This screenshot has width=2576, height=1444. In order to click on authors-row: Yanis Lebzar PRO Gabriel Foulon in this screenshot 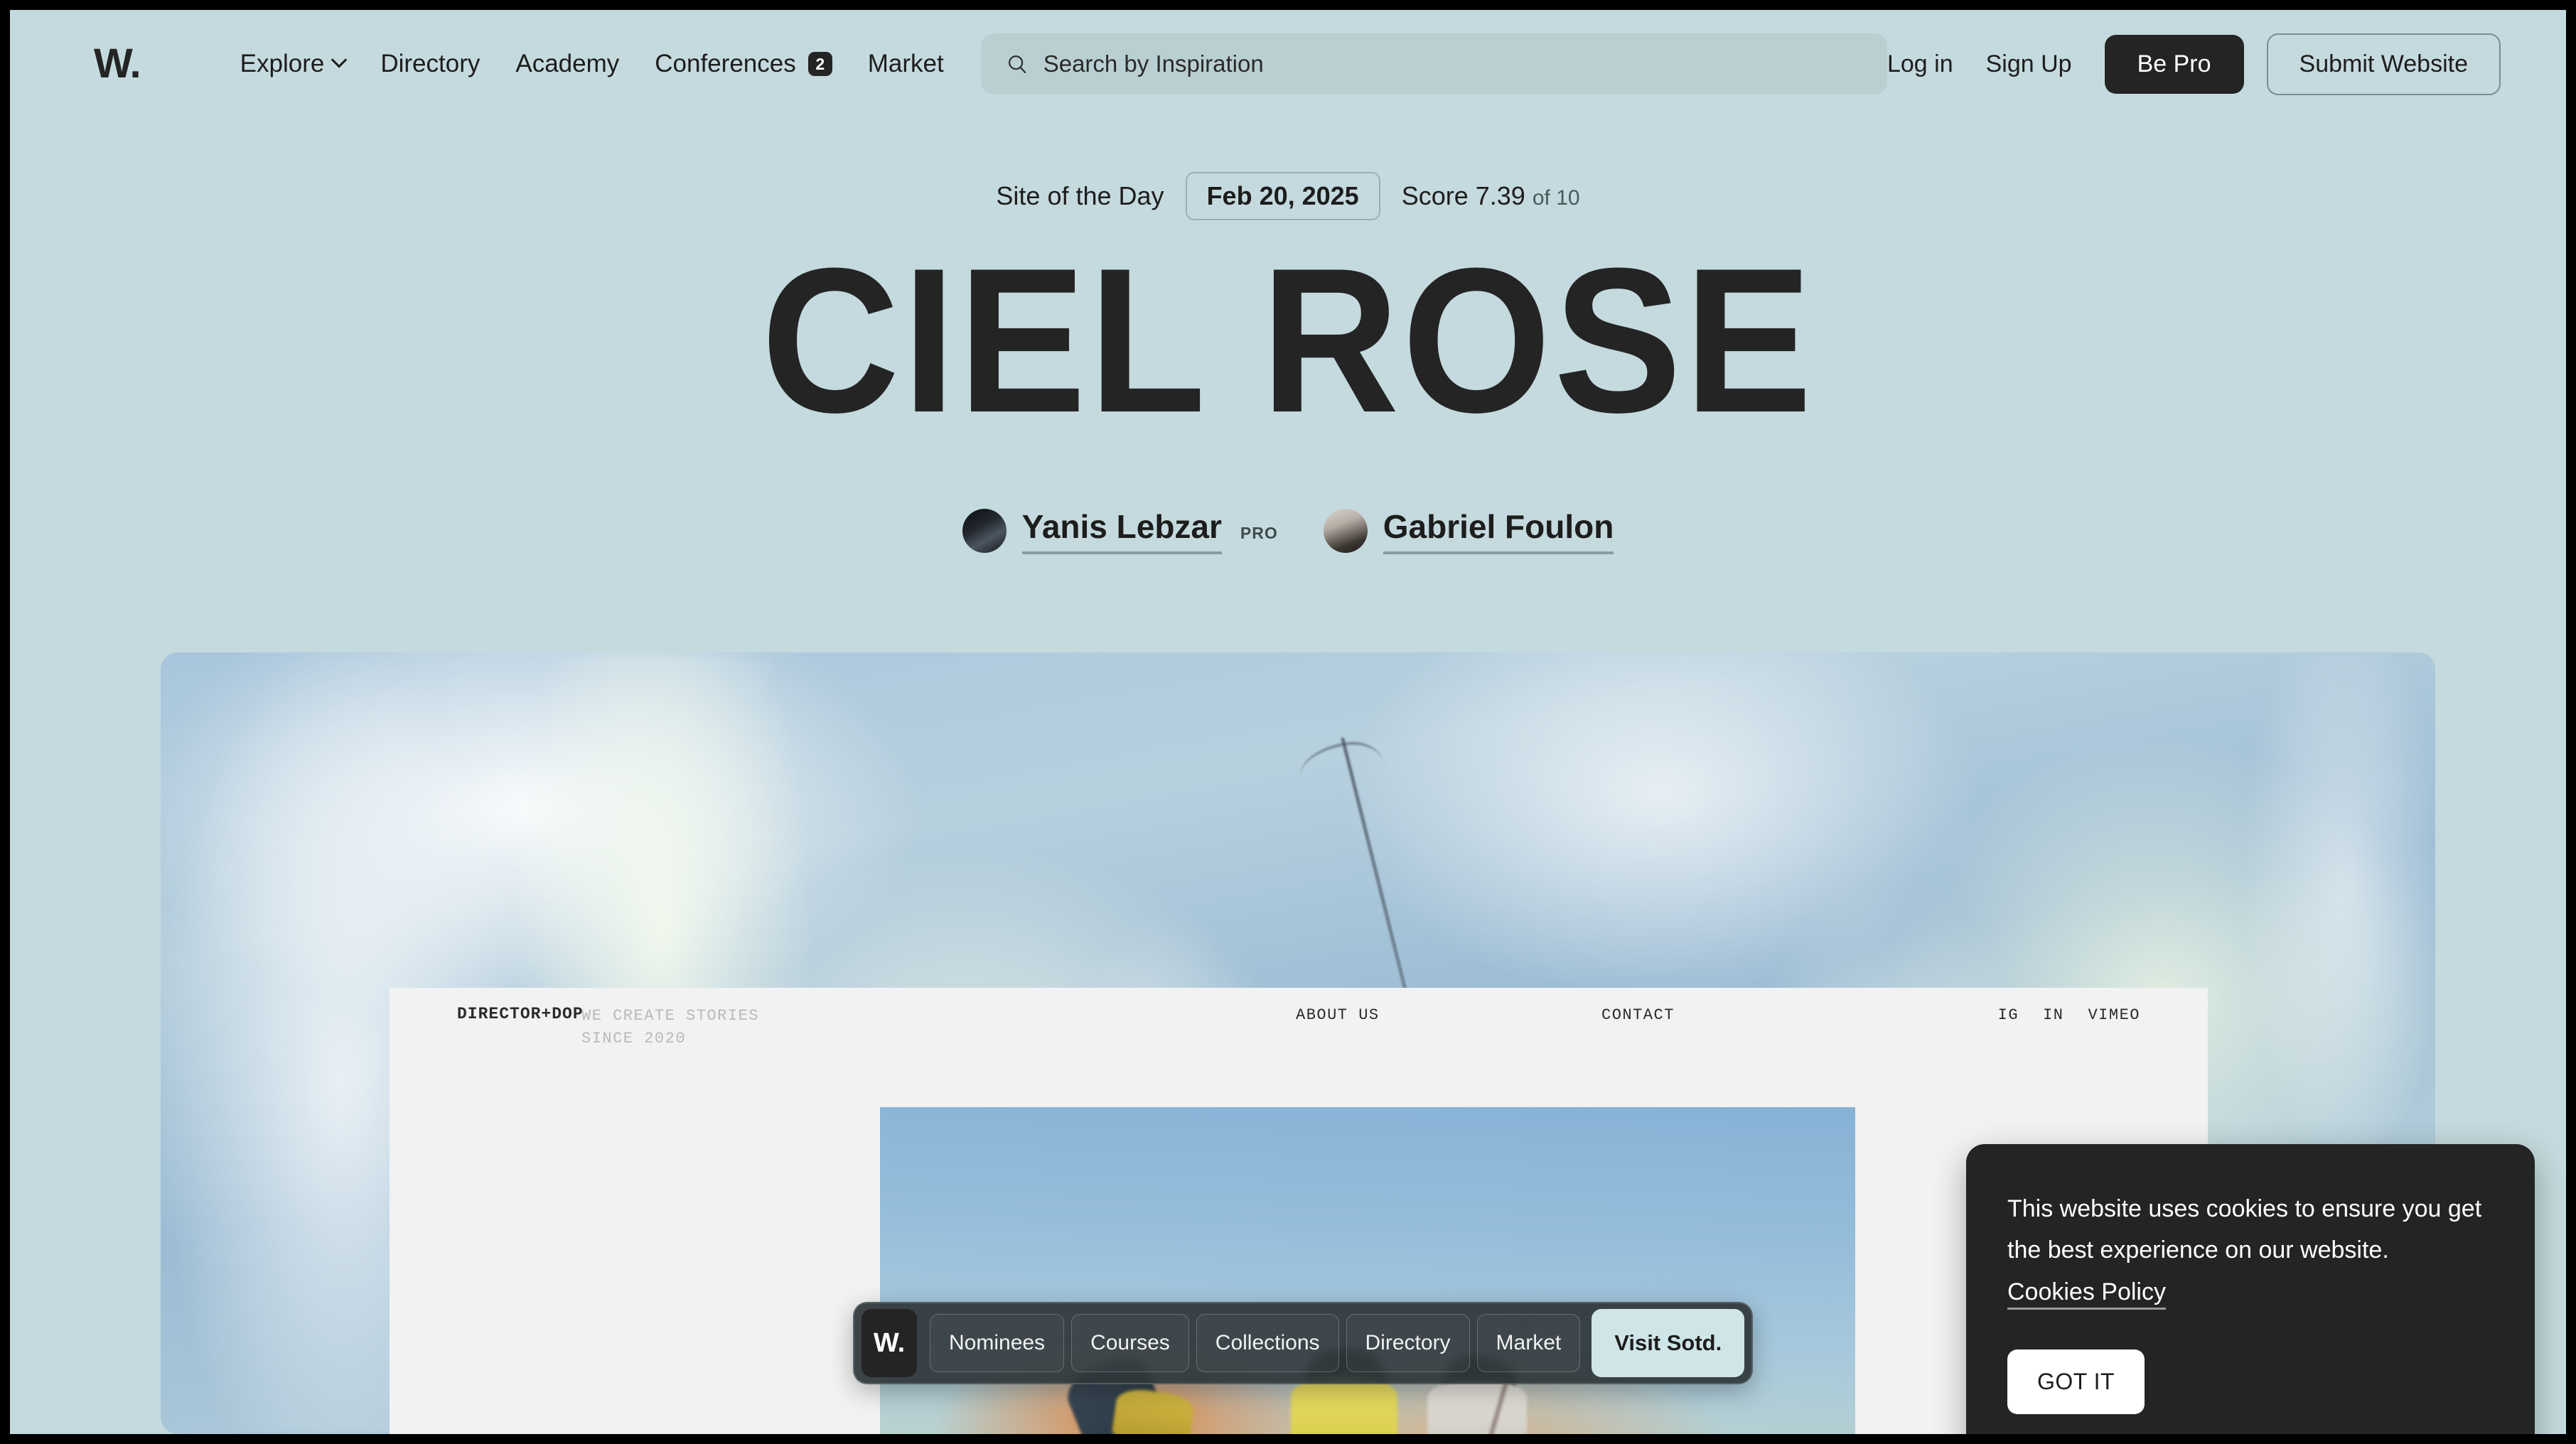, I will do `click(1288, 530)`.